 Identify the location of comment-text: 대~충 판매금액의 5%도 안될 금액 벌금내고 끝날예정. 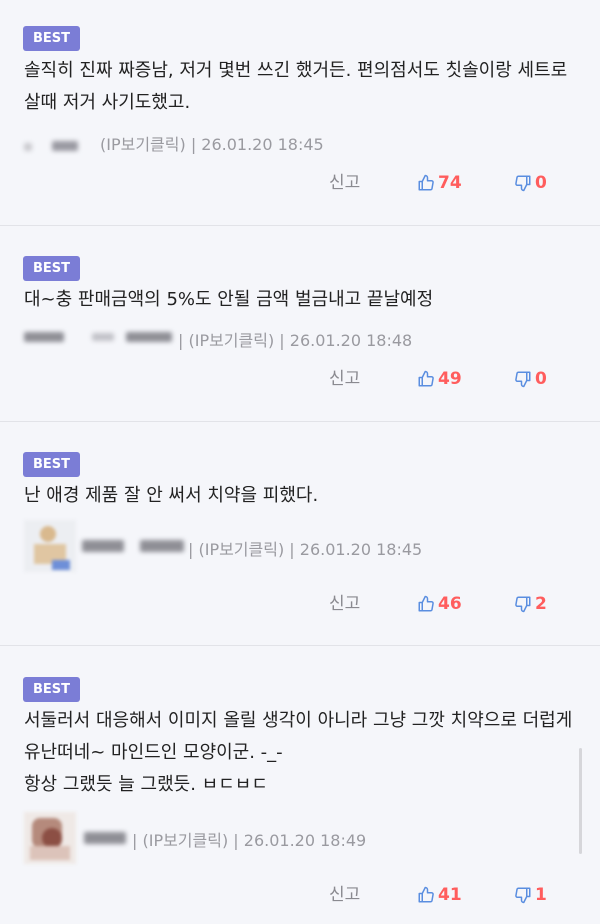
(229, 299).